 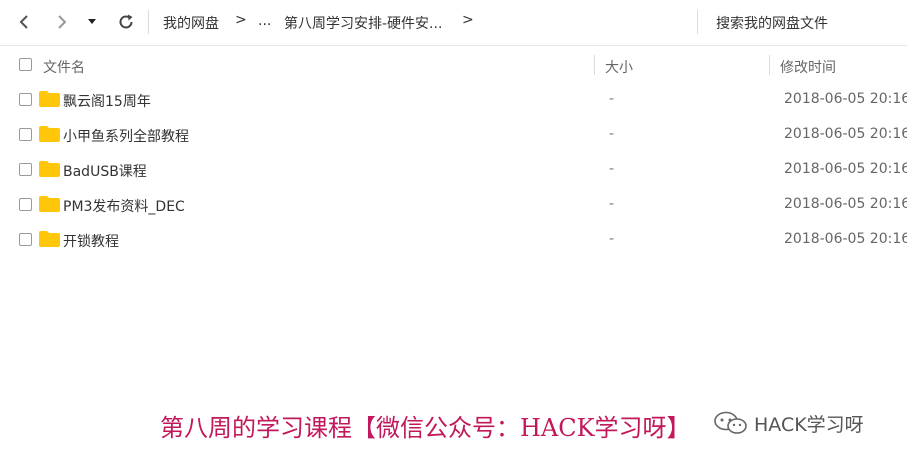 I want to click on navigation-bar: 我的网盘 > ... 第八周学习安排-硬件安... > 搜索我的网盘文件, so click(x=453, y=23).